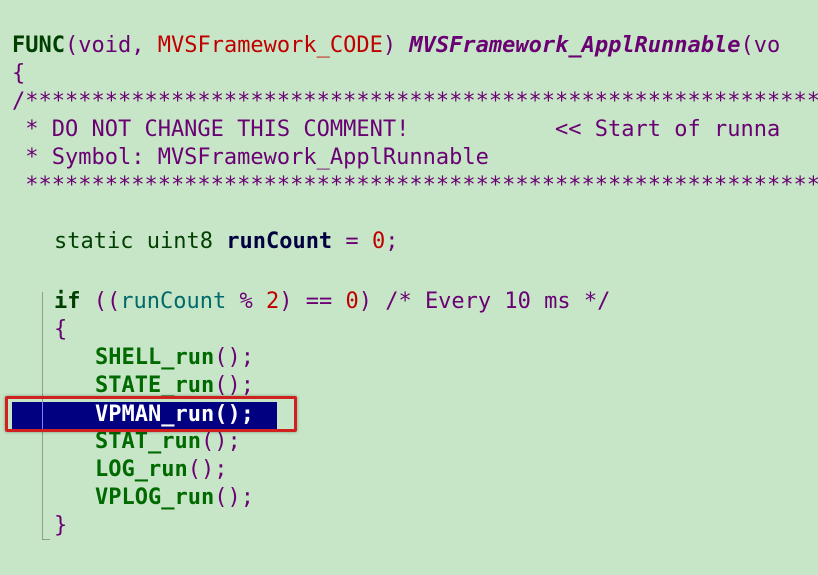 The height and width of the screenshot is (575, 818). Describe the element at coordinates (105, 45) in the screenshot. I see `void-keyword: void` at that location.